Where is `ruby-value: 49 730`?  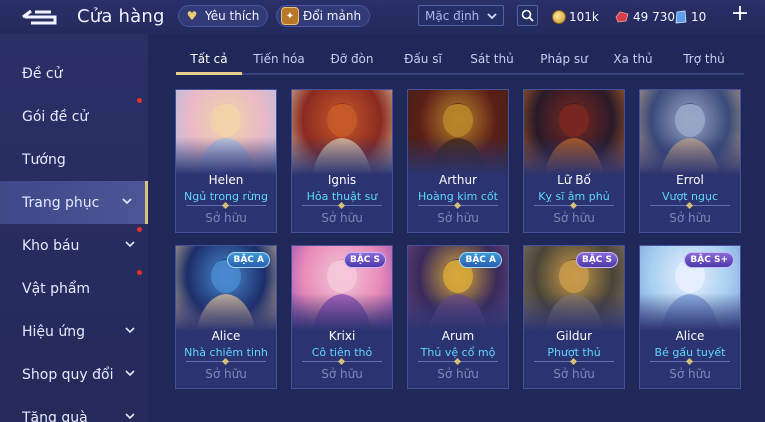
ruby-value: 49 730 is located at coordinates (654, 17).